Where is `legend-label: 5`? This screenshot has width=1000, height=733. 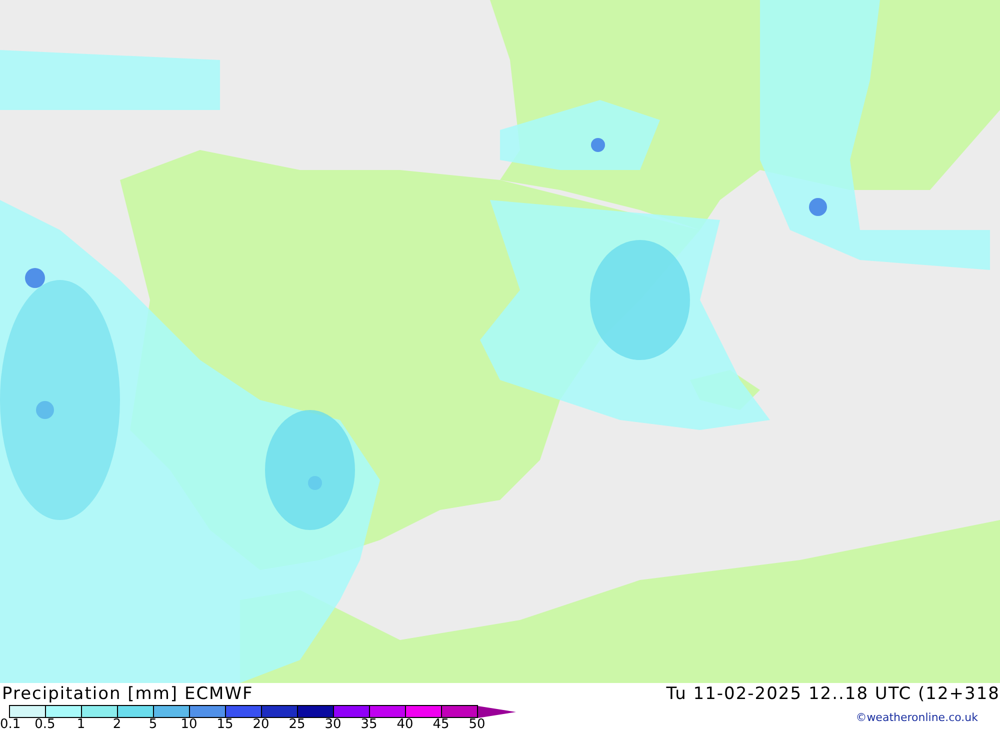 legend-label: 5 is located at coordinates (153, 725).